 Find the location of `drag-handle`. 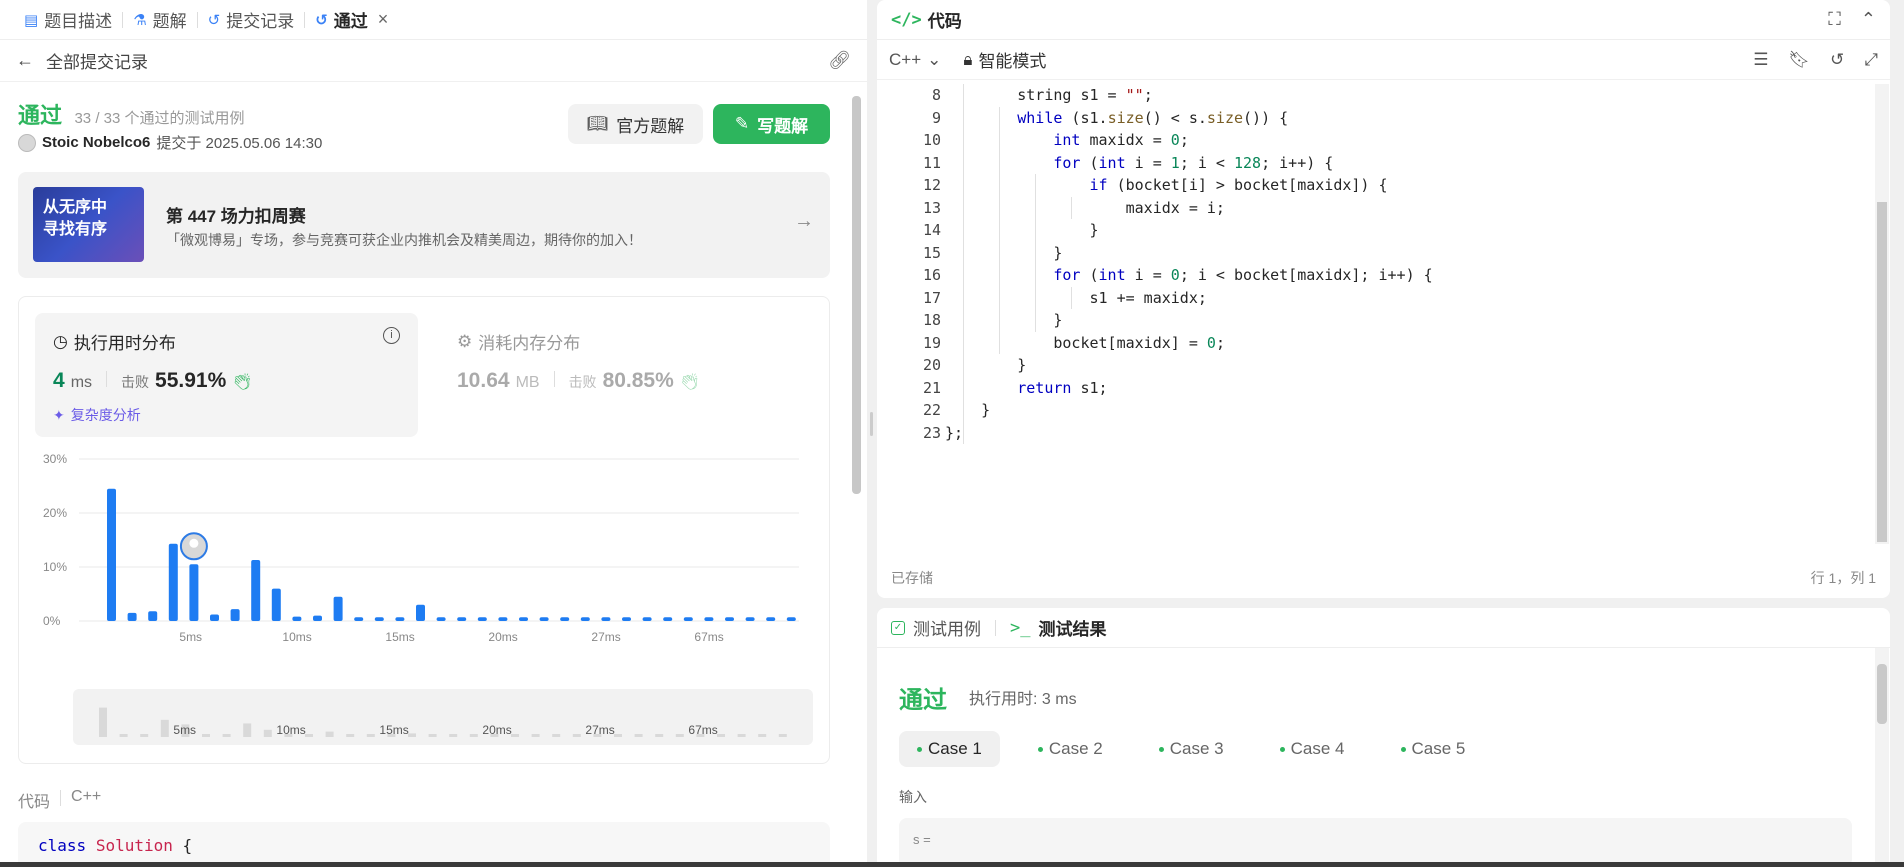

drag-handle is located at coordinates (871, 424).